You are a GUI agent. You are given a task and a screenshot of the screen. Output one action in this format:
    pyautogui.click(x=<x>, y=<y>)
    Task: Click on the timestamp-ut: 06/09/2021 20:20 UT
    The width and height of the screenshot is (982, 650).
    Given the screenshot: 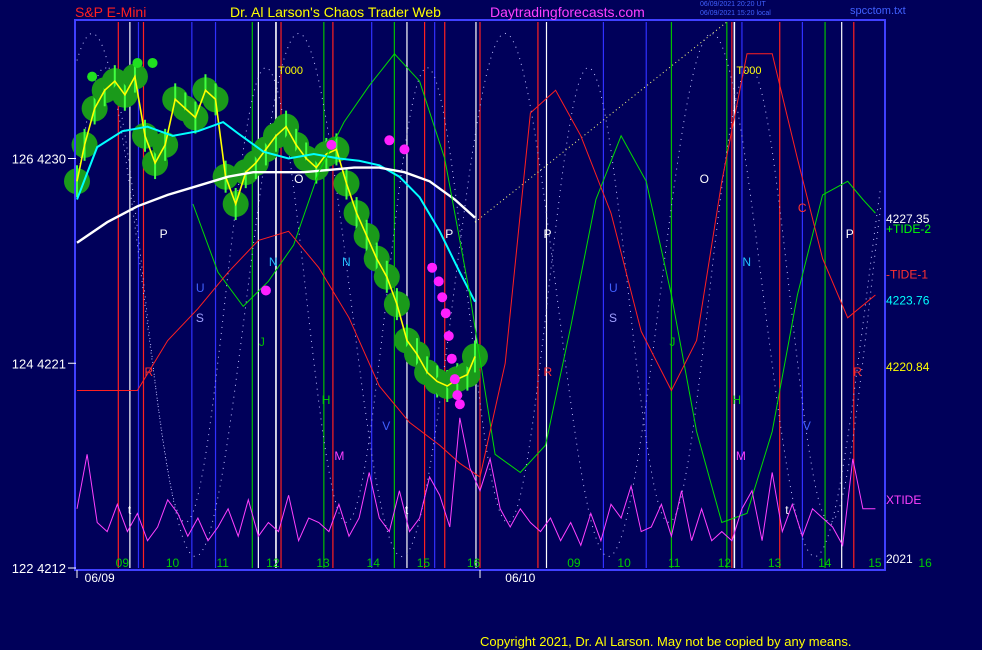 What is the action you would take?
    pyautogui.click(x=733, y=4)
    